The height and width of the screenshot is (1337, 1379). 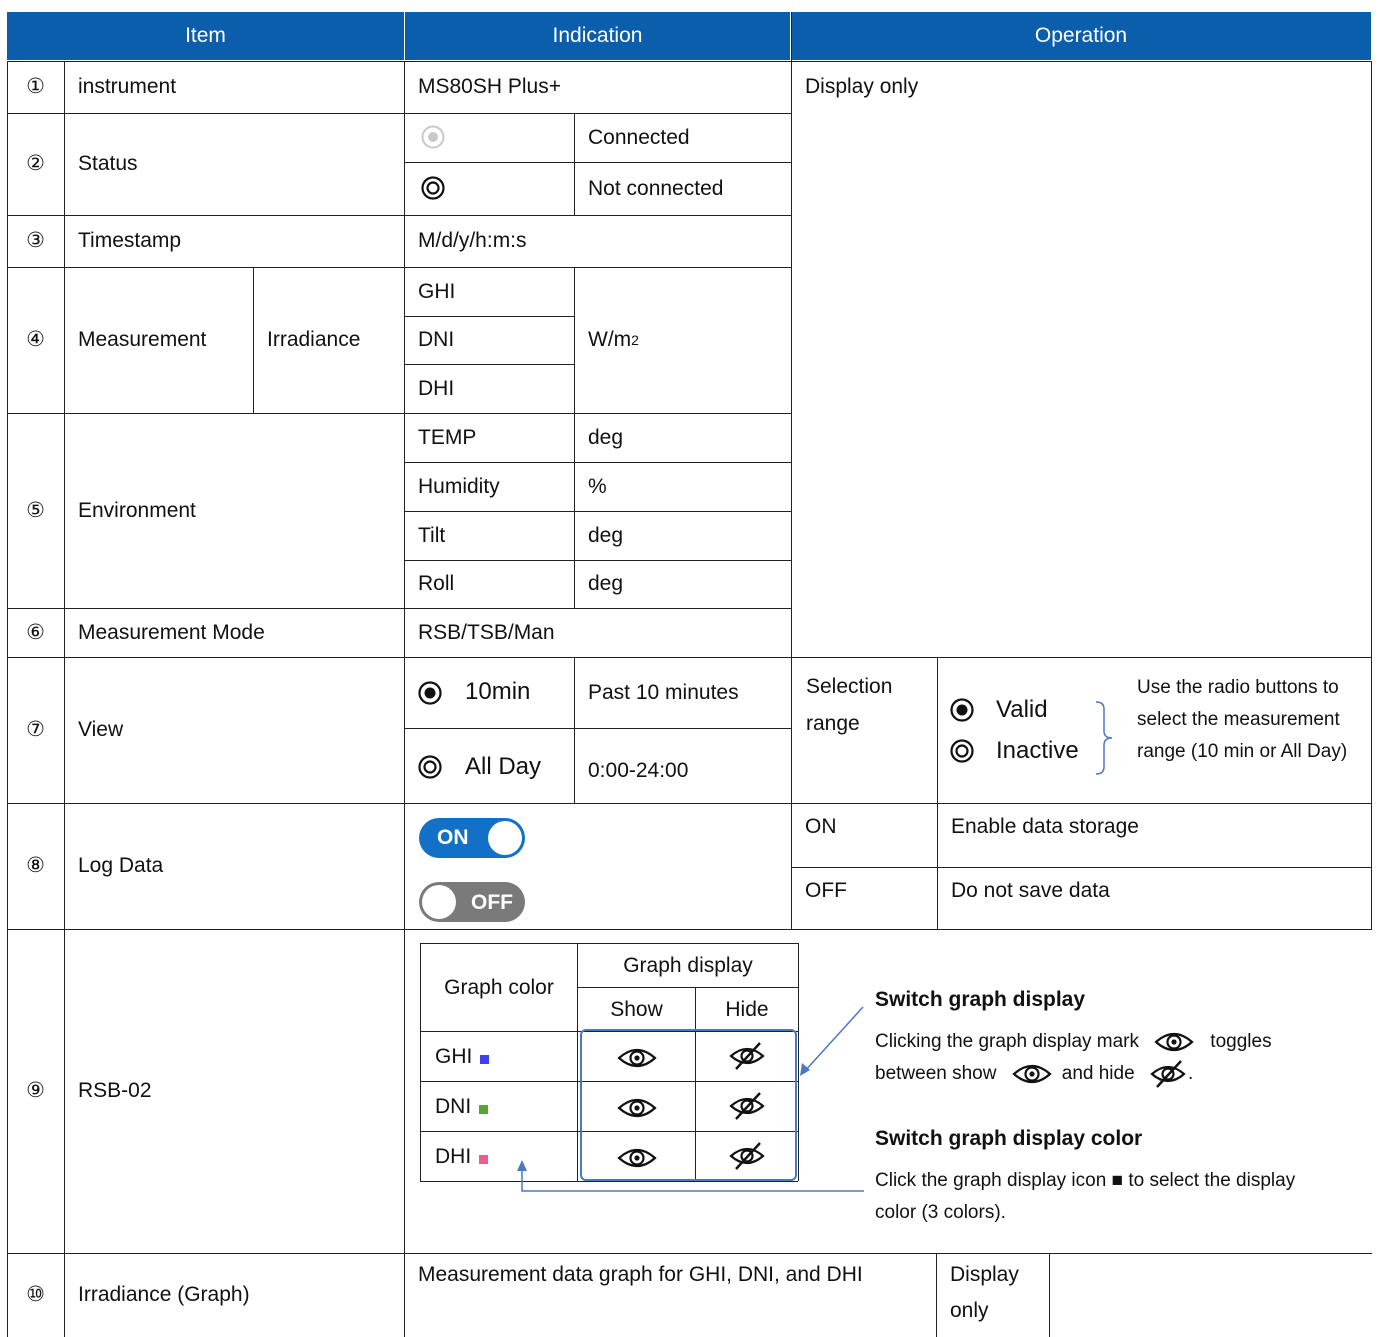 What do you see at coordinates (433, 188) in the screenshot?
I see `not-connected-status-icon` at bounding box center [433, 188].